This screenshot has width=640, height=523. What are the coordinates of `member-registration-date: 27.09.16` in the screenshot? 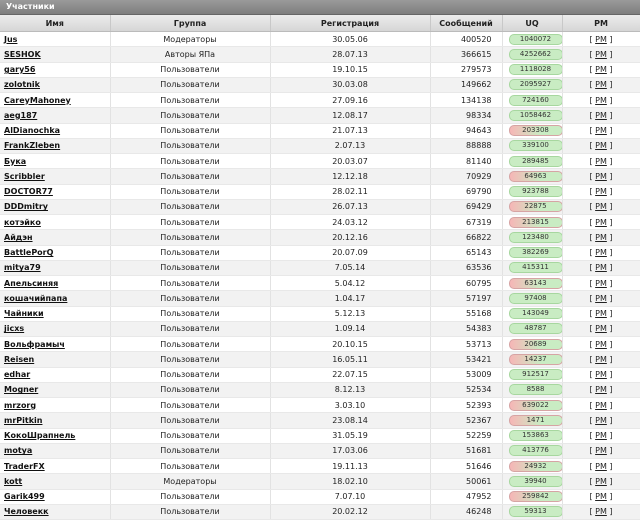 It's located at (350, 100).